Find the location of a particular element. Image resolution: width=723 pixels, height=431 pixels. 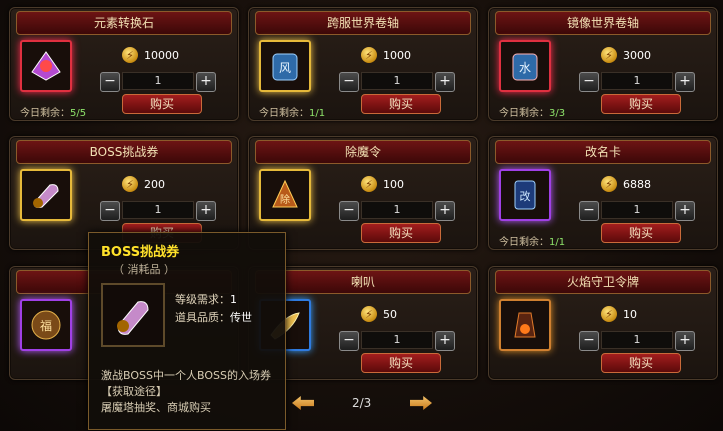

price-value: 6888 is located at coordinates (637, 184).